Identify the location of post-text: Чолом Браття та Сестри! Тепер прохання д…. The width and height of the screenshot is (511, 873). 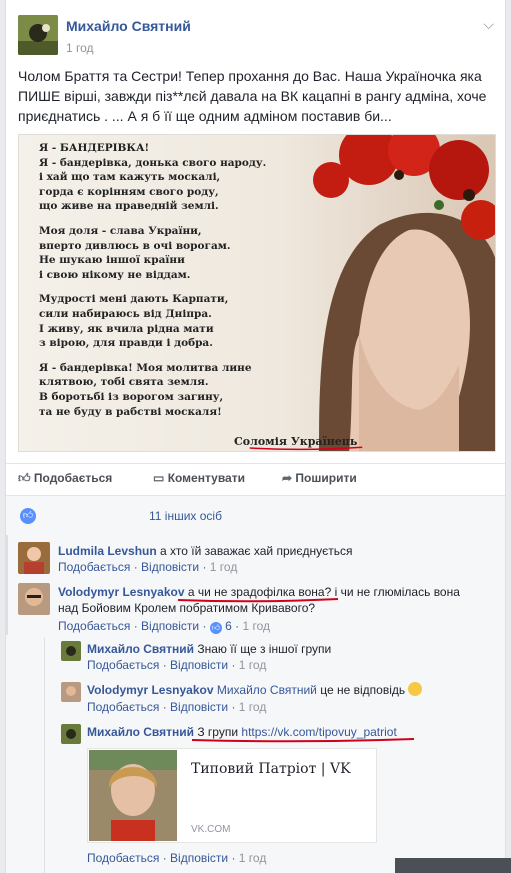
(252, 96).